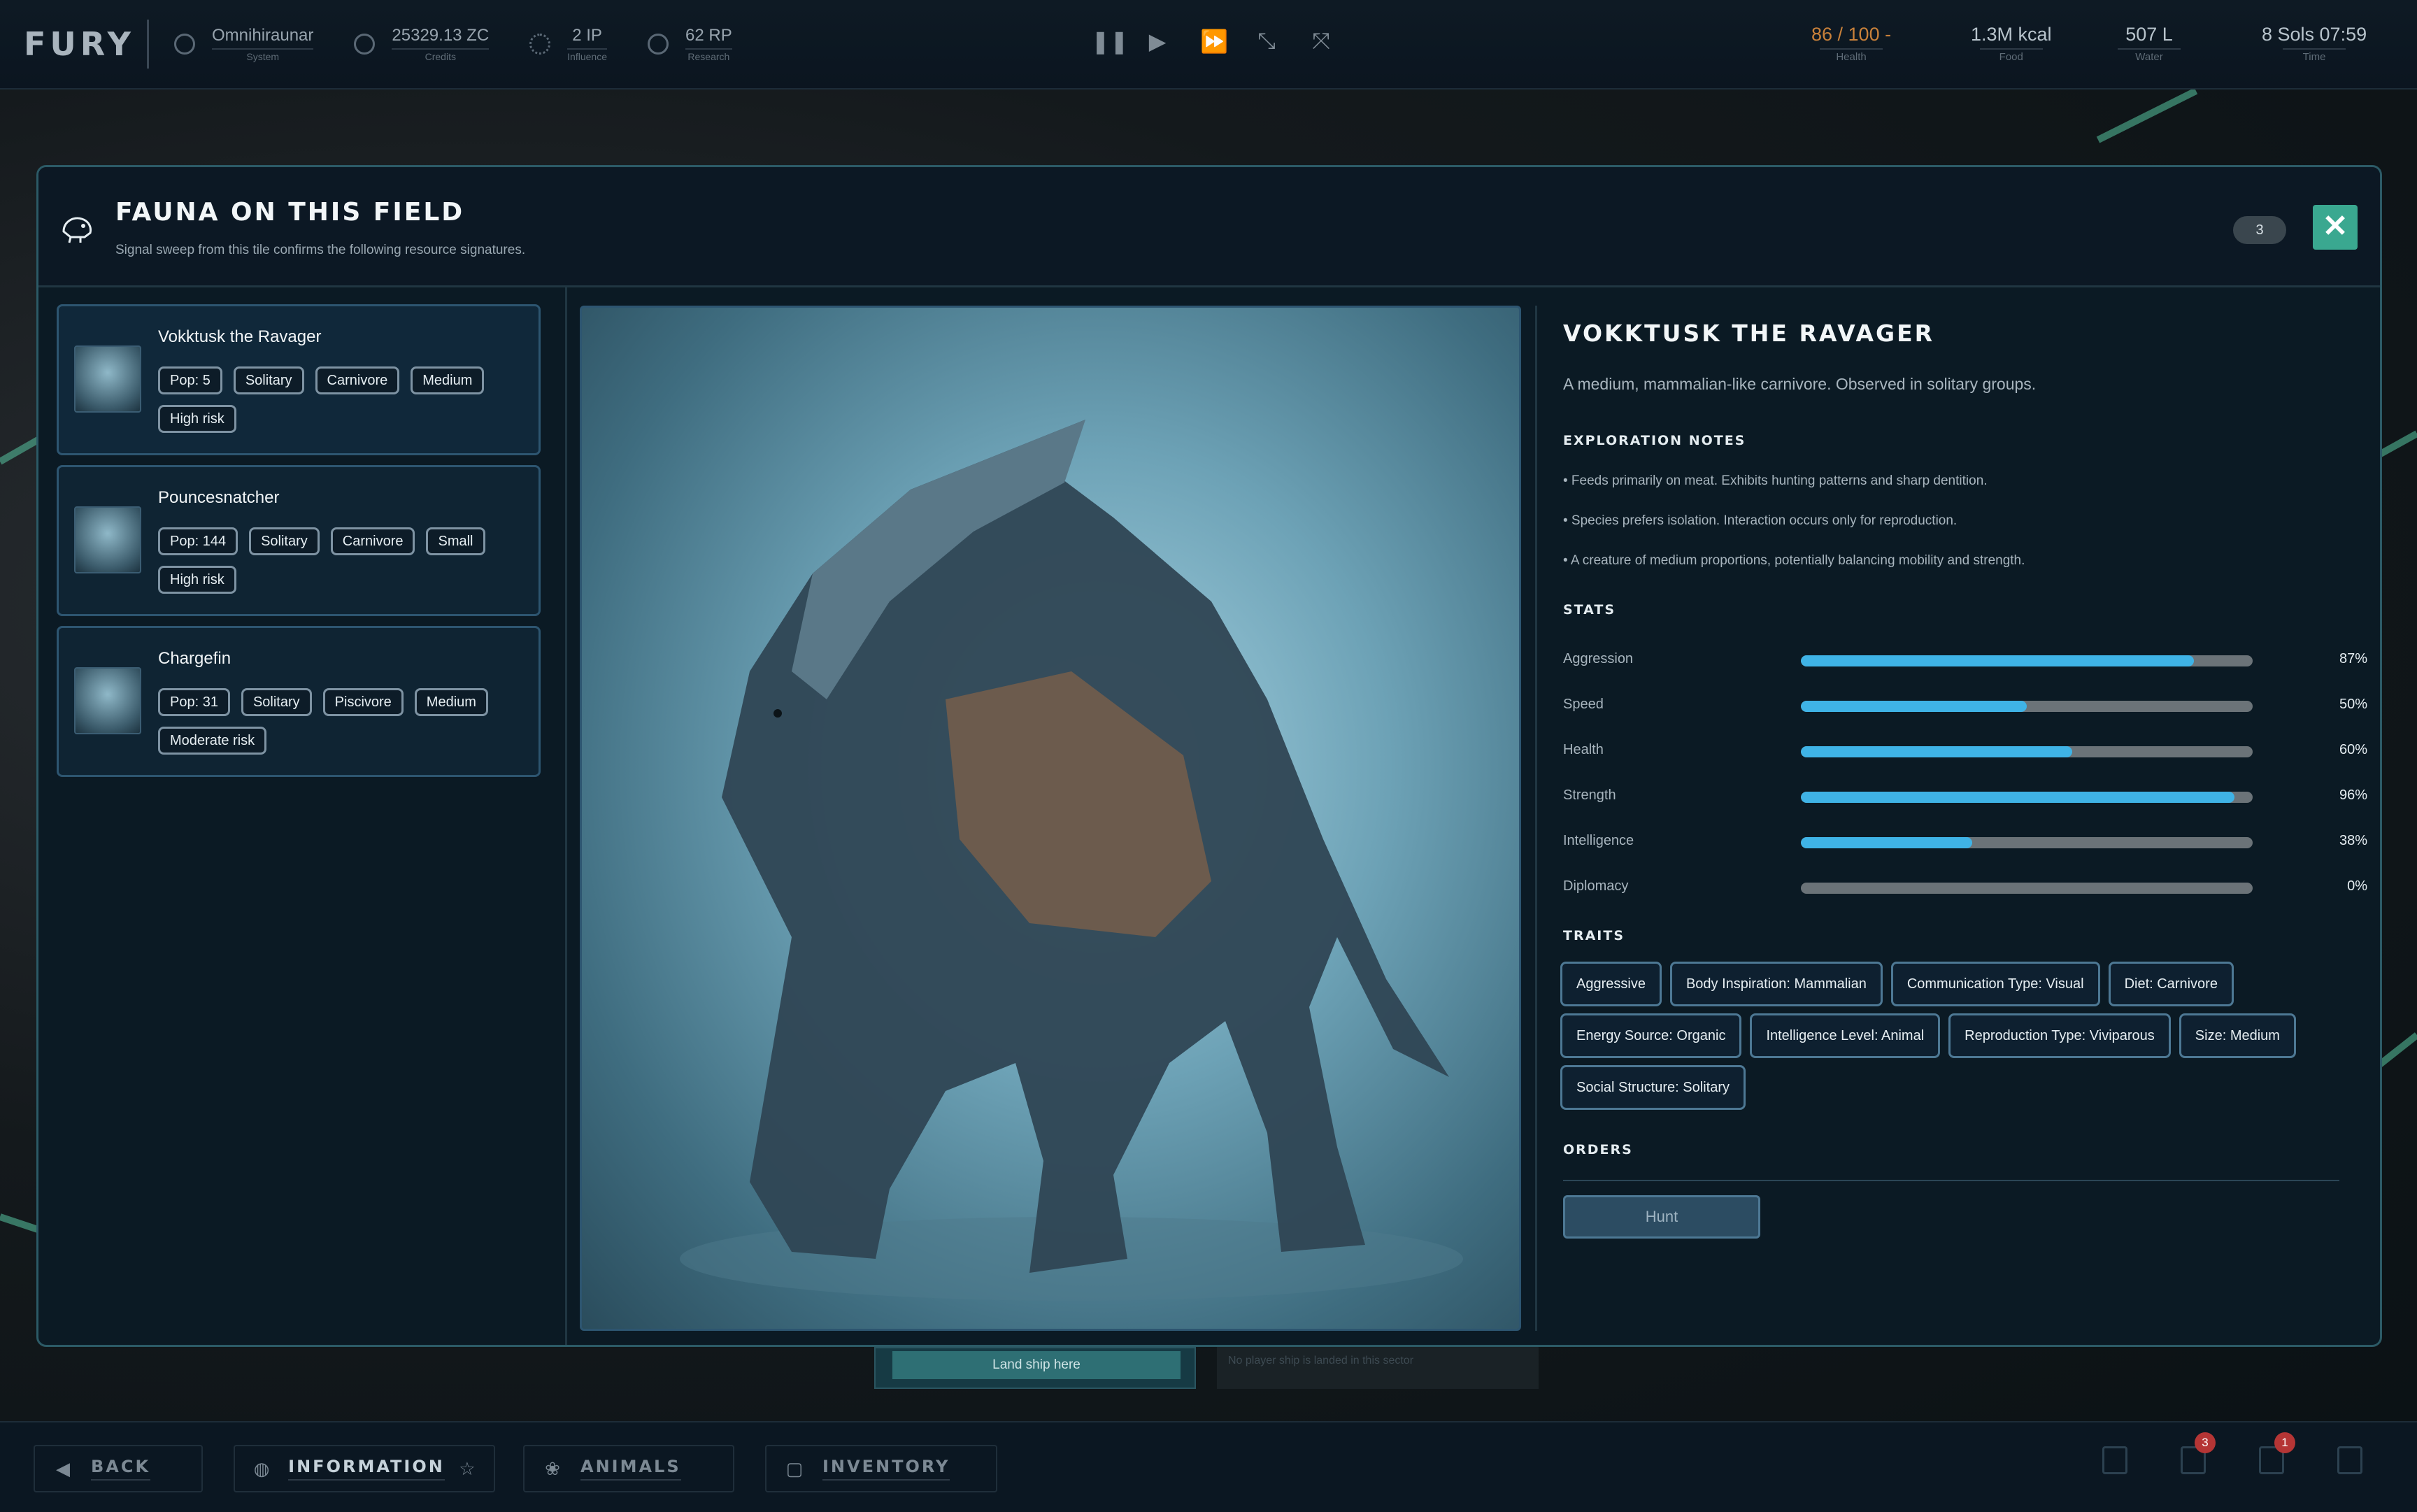  I want to click on orders-divider, so click(1951, 1180).